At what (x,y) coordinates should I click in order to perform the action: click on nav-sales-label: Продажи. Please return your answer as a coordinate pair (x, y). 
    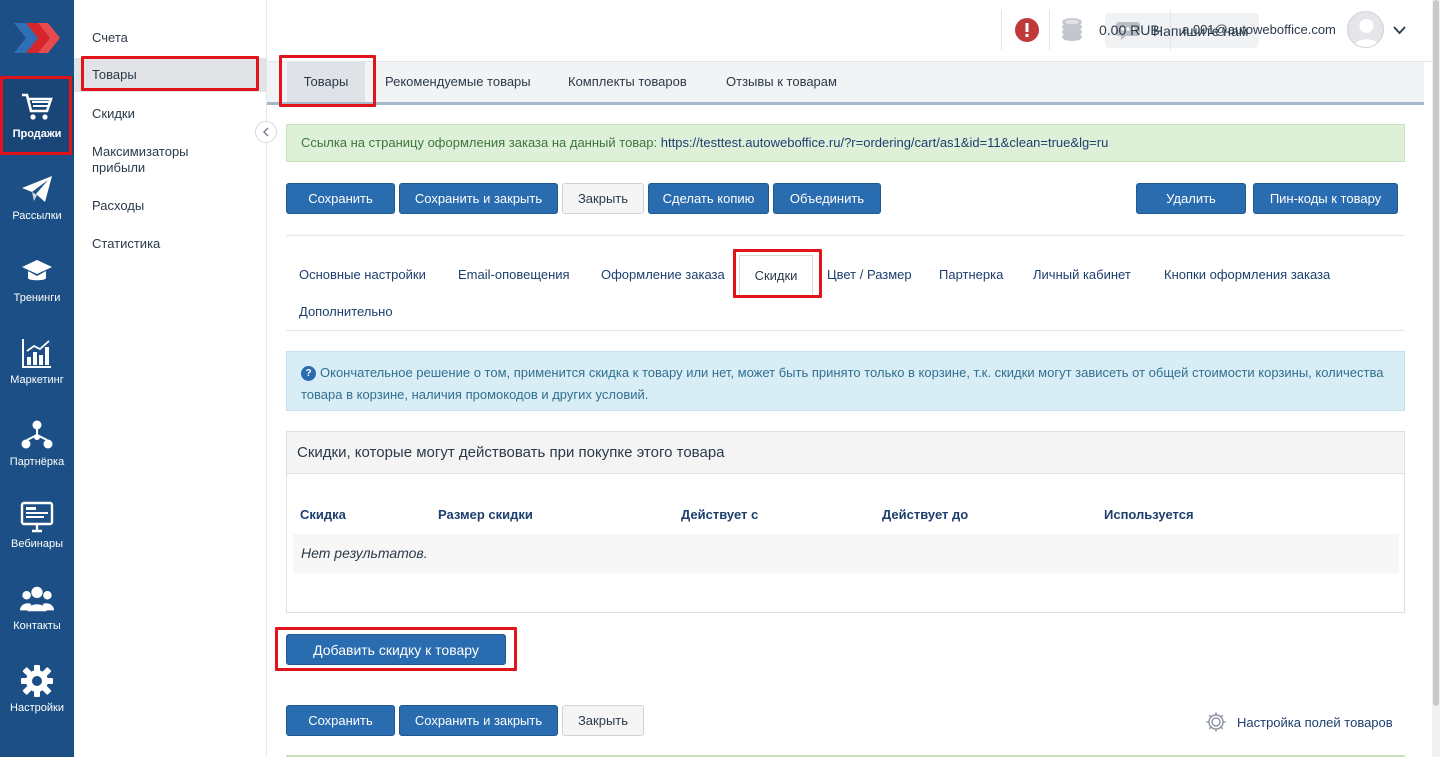
    Looking at the image, I should click on (37, 134).